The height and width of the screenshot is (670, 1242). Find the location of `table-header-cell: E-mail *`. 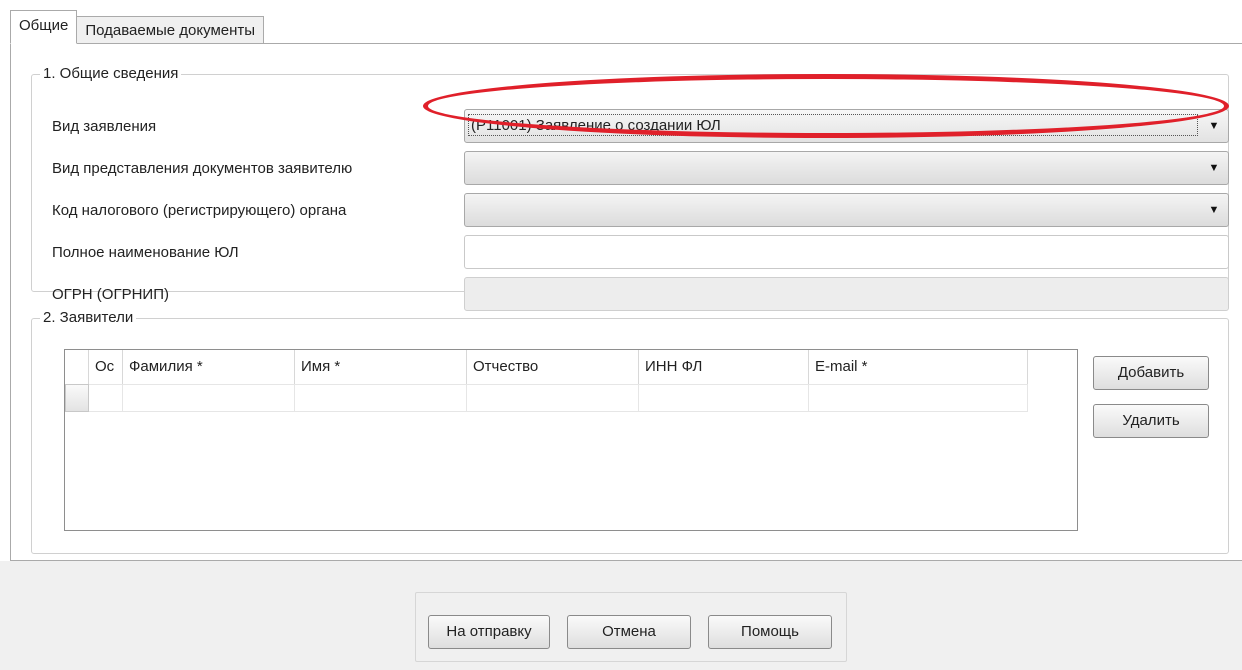

table-header-cell: E-mail * is located at coordinates (918, 367).